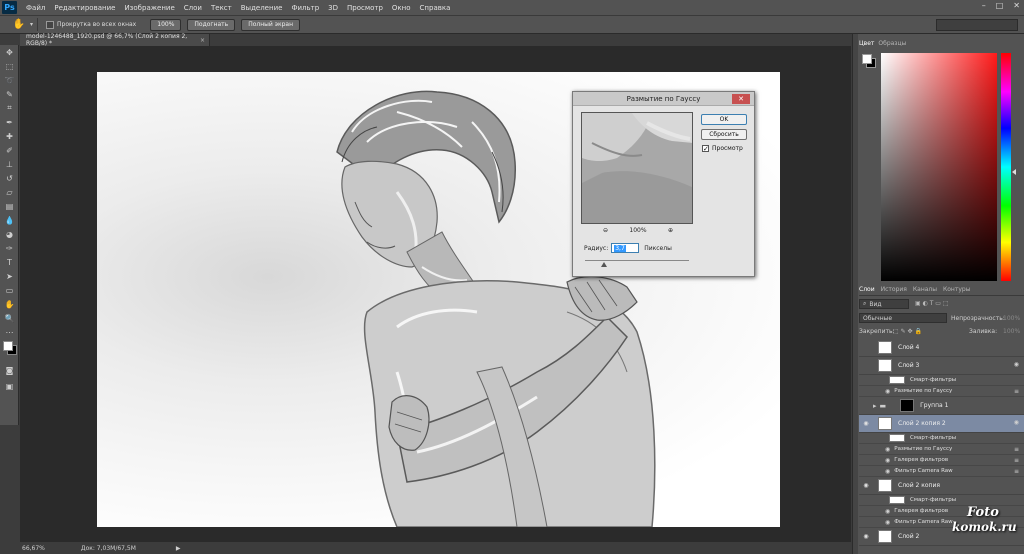 This screenshot has height=554, width=1024. What do you see at coordinates (663, 99) in the screenshot?
I see `dialog-title-bar: Размытие по Гауссу ✕` at bounding box center [663, 99].